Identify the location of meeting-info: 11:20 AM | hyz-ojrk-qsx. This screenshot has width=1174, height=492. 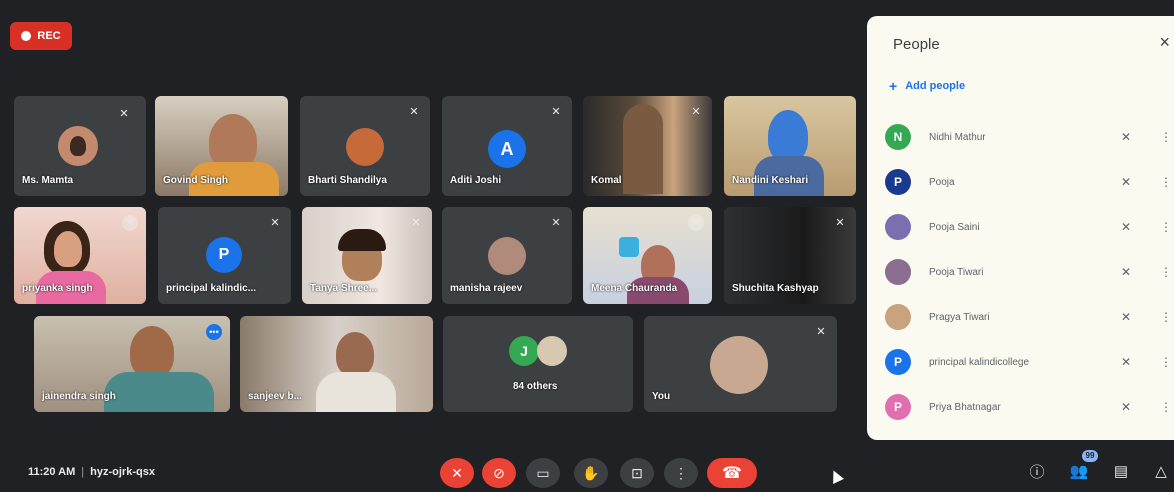
(91, 472).